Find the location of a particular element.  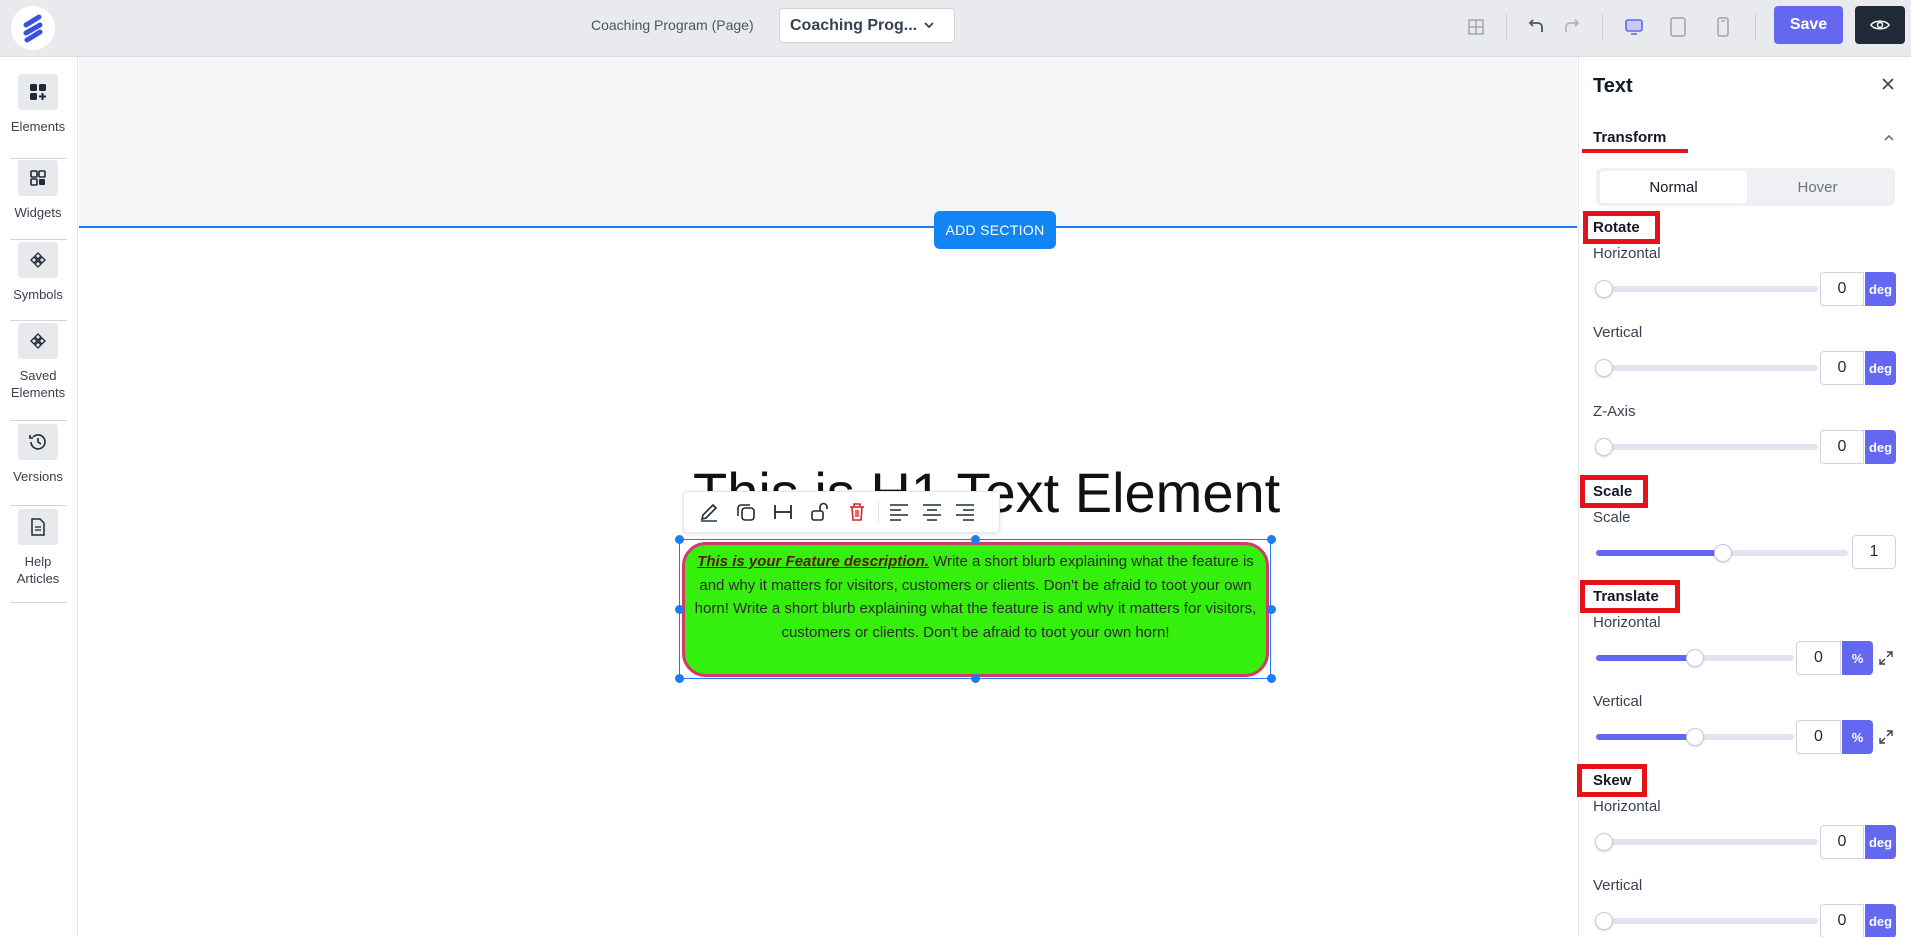

save-button: Save is located at coordinates (1808, 25).